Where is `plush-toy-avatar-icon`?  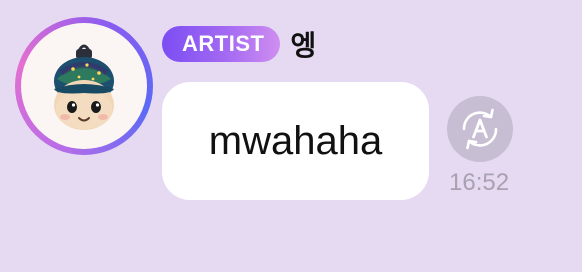
plush-toy-avatar-icon is located at coordinates (84, 87).